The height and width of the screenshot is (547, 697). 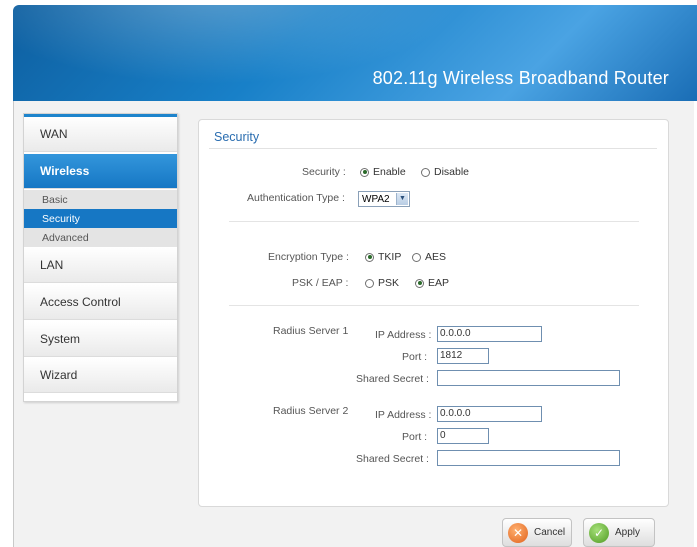 I want to click on eap-radio: EAP, so click(x=432, y=283).